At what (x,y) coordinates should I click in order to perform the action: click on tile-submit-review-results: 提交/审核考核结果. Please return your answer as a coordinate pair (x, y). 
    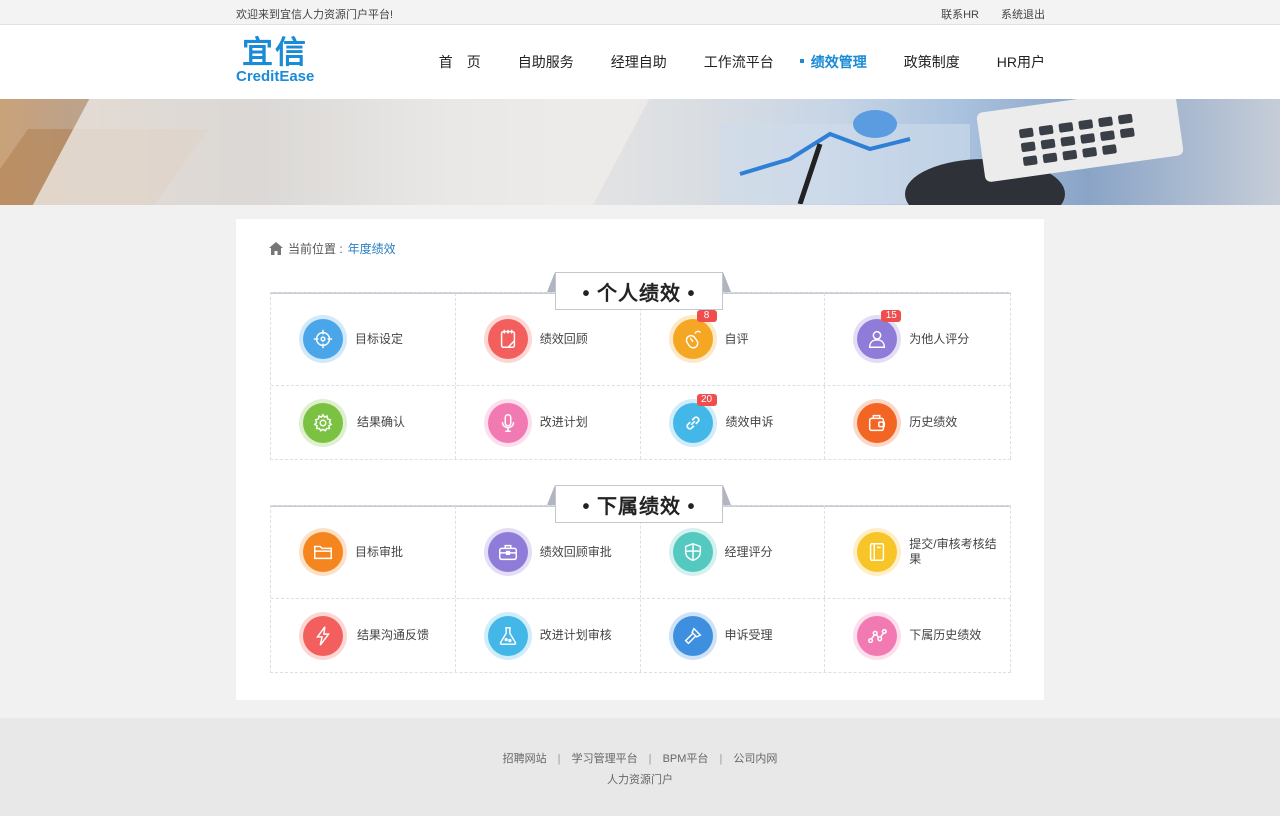
    Looking at the image, I should click on (918, 552).